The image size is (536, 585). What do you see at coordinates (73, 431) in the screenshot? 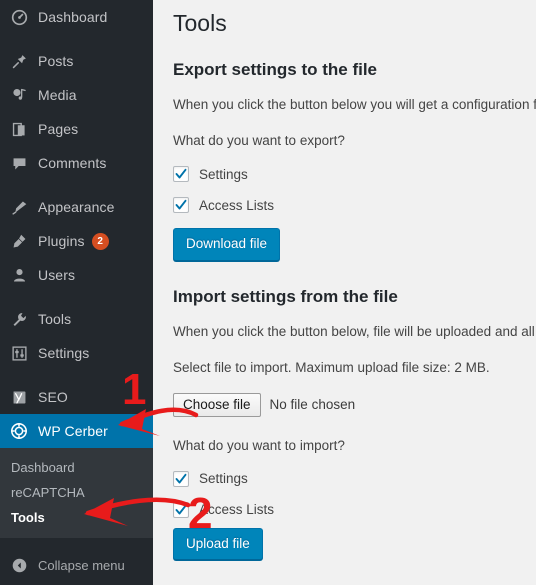
I see `sidebar-item-label: WP Cerber` at bounding box center [73, 431].